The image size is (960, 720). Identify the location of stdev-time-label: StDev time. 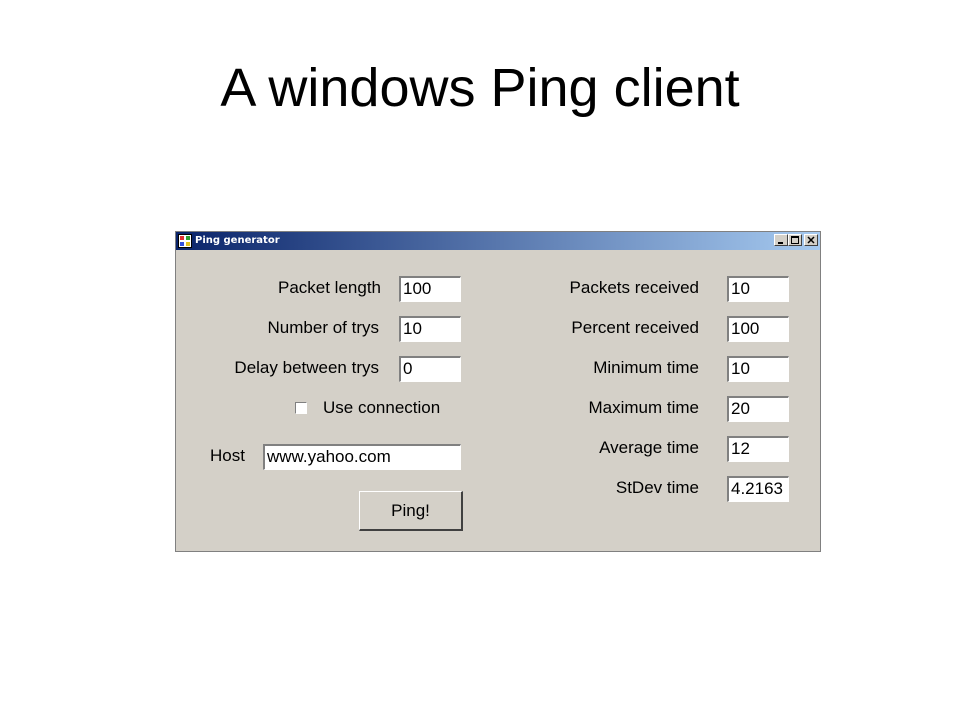
(657, 487).